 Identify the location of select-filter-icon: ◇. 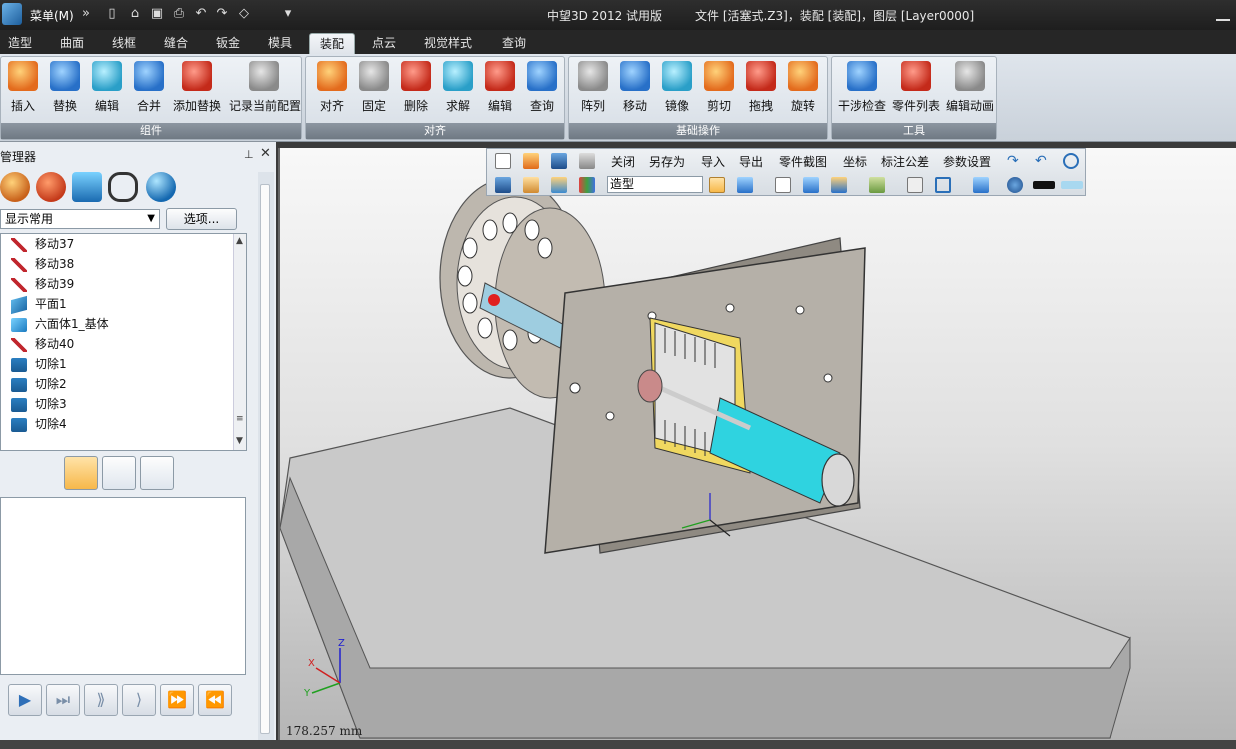
(244, 14).